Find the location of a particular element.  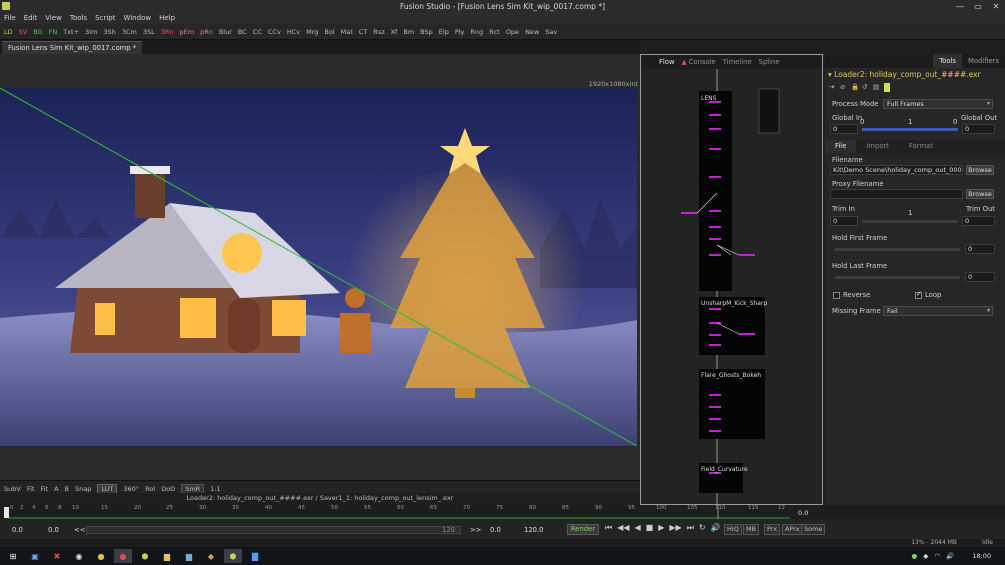

tool-polygon: Ply is located at coordinates (460, 32).